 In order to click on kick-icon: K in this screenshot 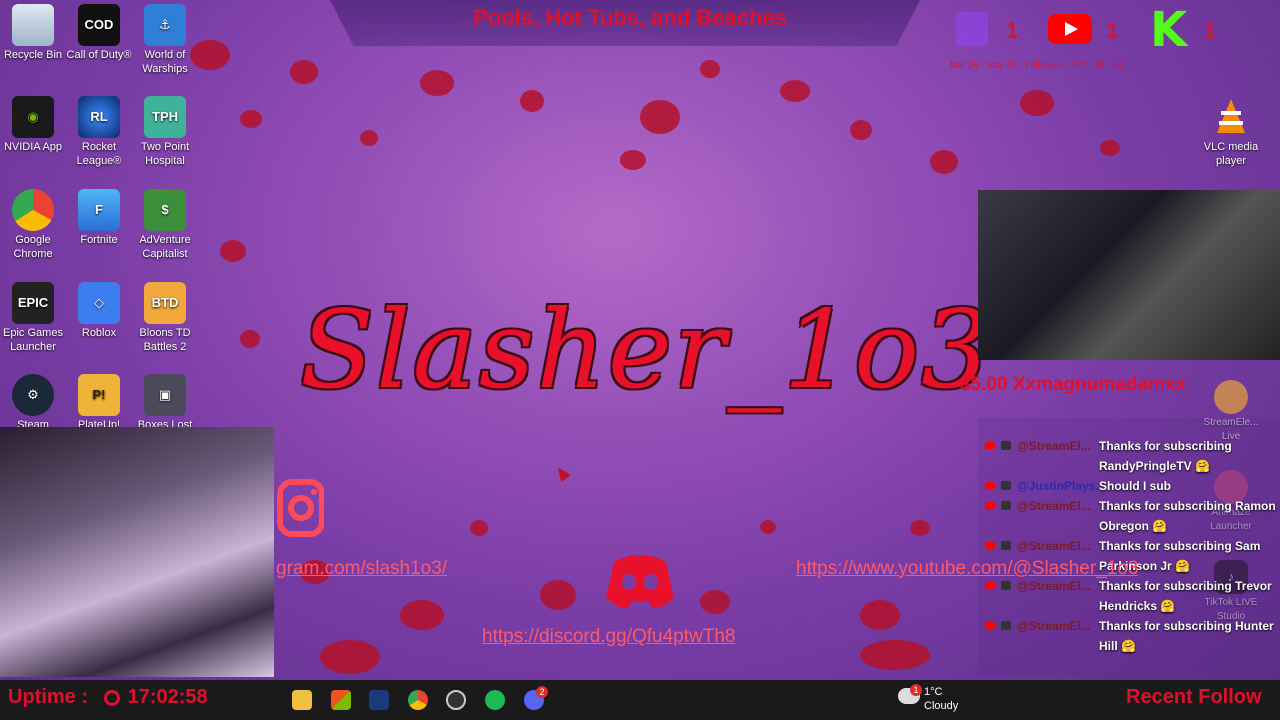, I will do `click(1169, 30)`.